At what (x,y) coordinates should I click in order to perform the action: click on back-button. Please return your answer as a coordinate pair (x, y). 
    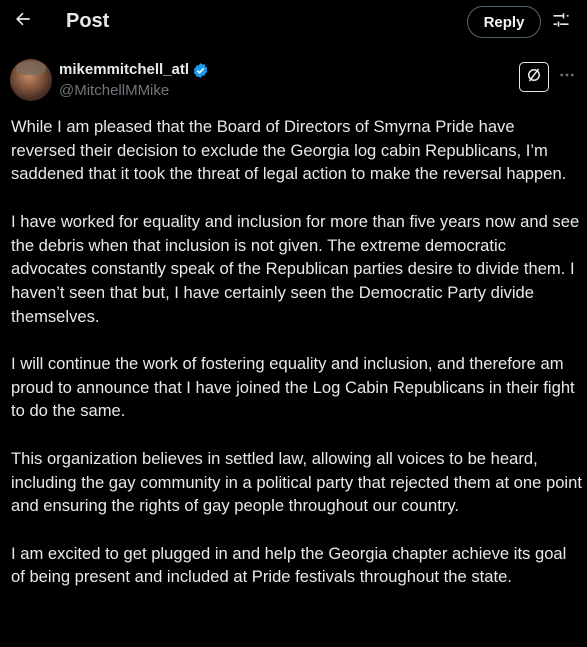
    Looking at the image, I should click on (23, 21).